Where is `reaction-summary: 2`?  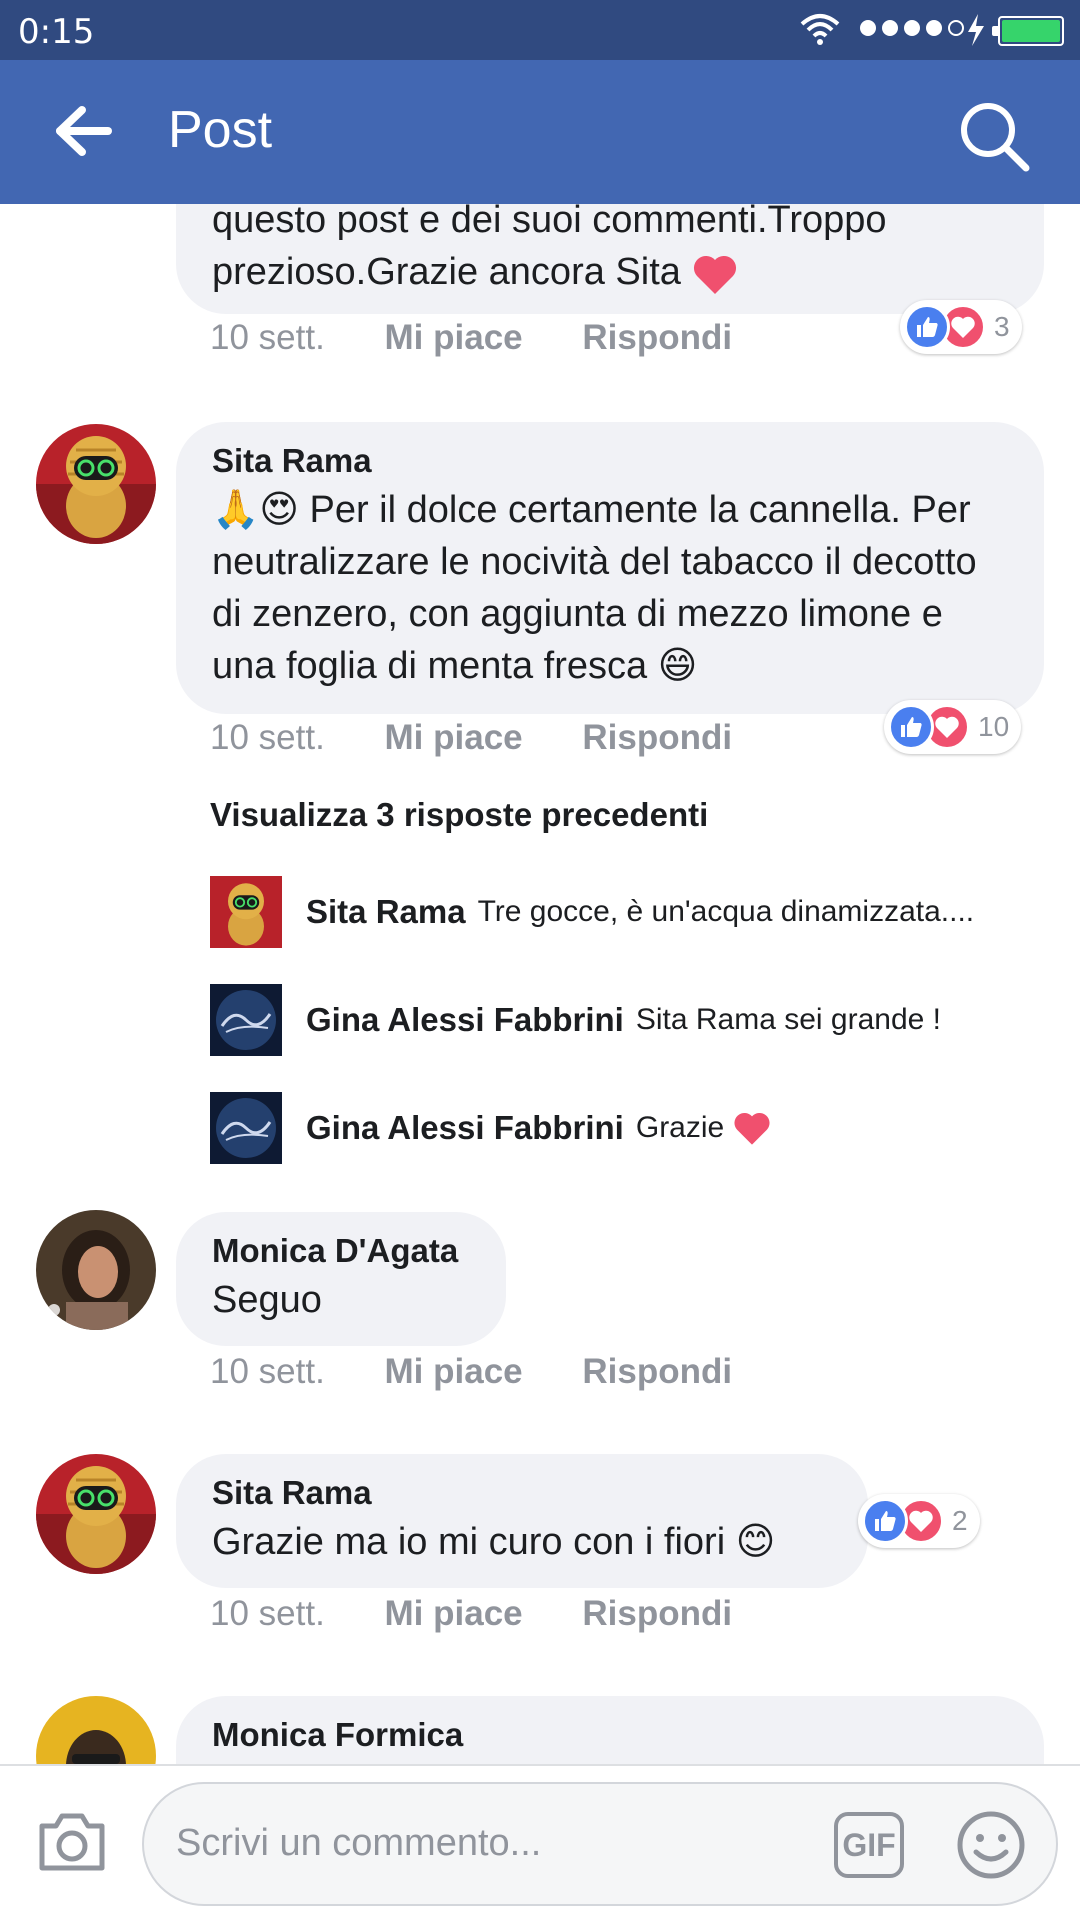 reaction-summary: 2 is located at coordinates (919, 1521).